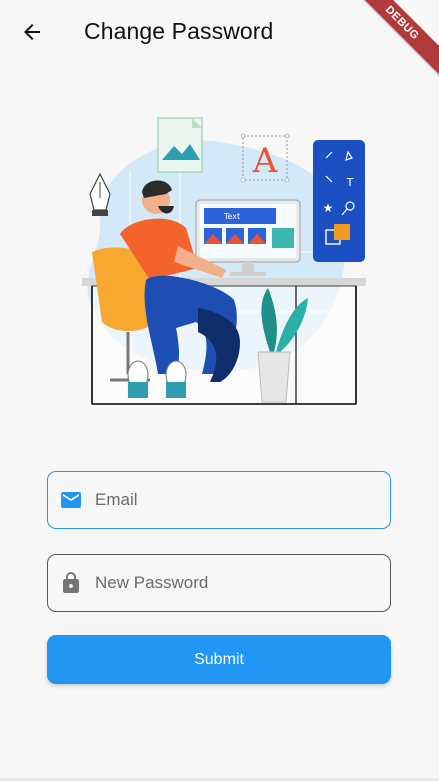  I want to click on back-button, so click(32, 32).